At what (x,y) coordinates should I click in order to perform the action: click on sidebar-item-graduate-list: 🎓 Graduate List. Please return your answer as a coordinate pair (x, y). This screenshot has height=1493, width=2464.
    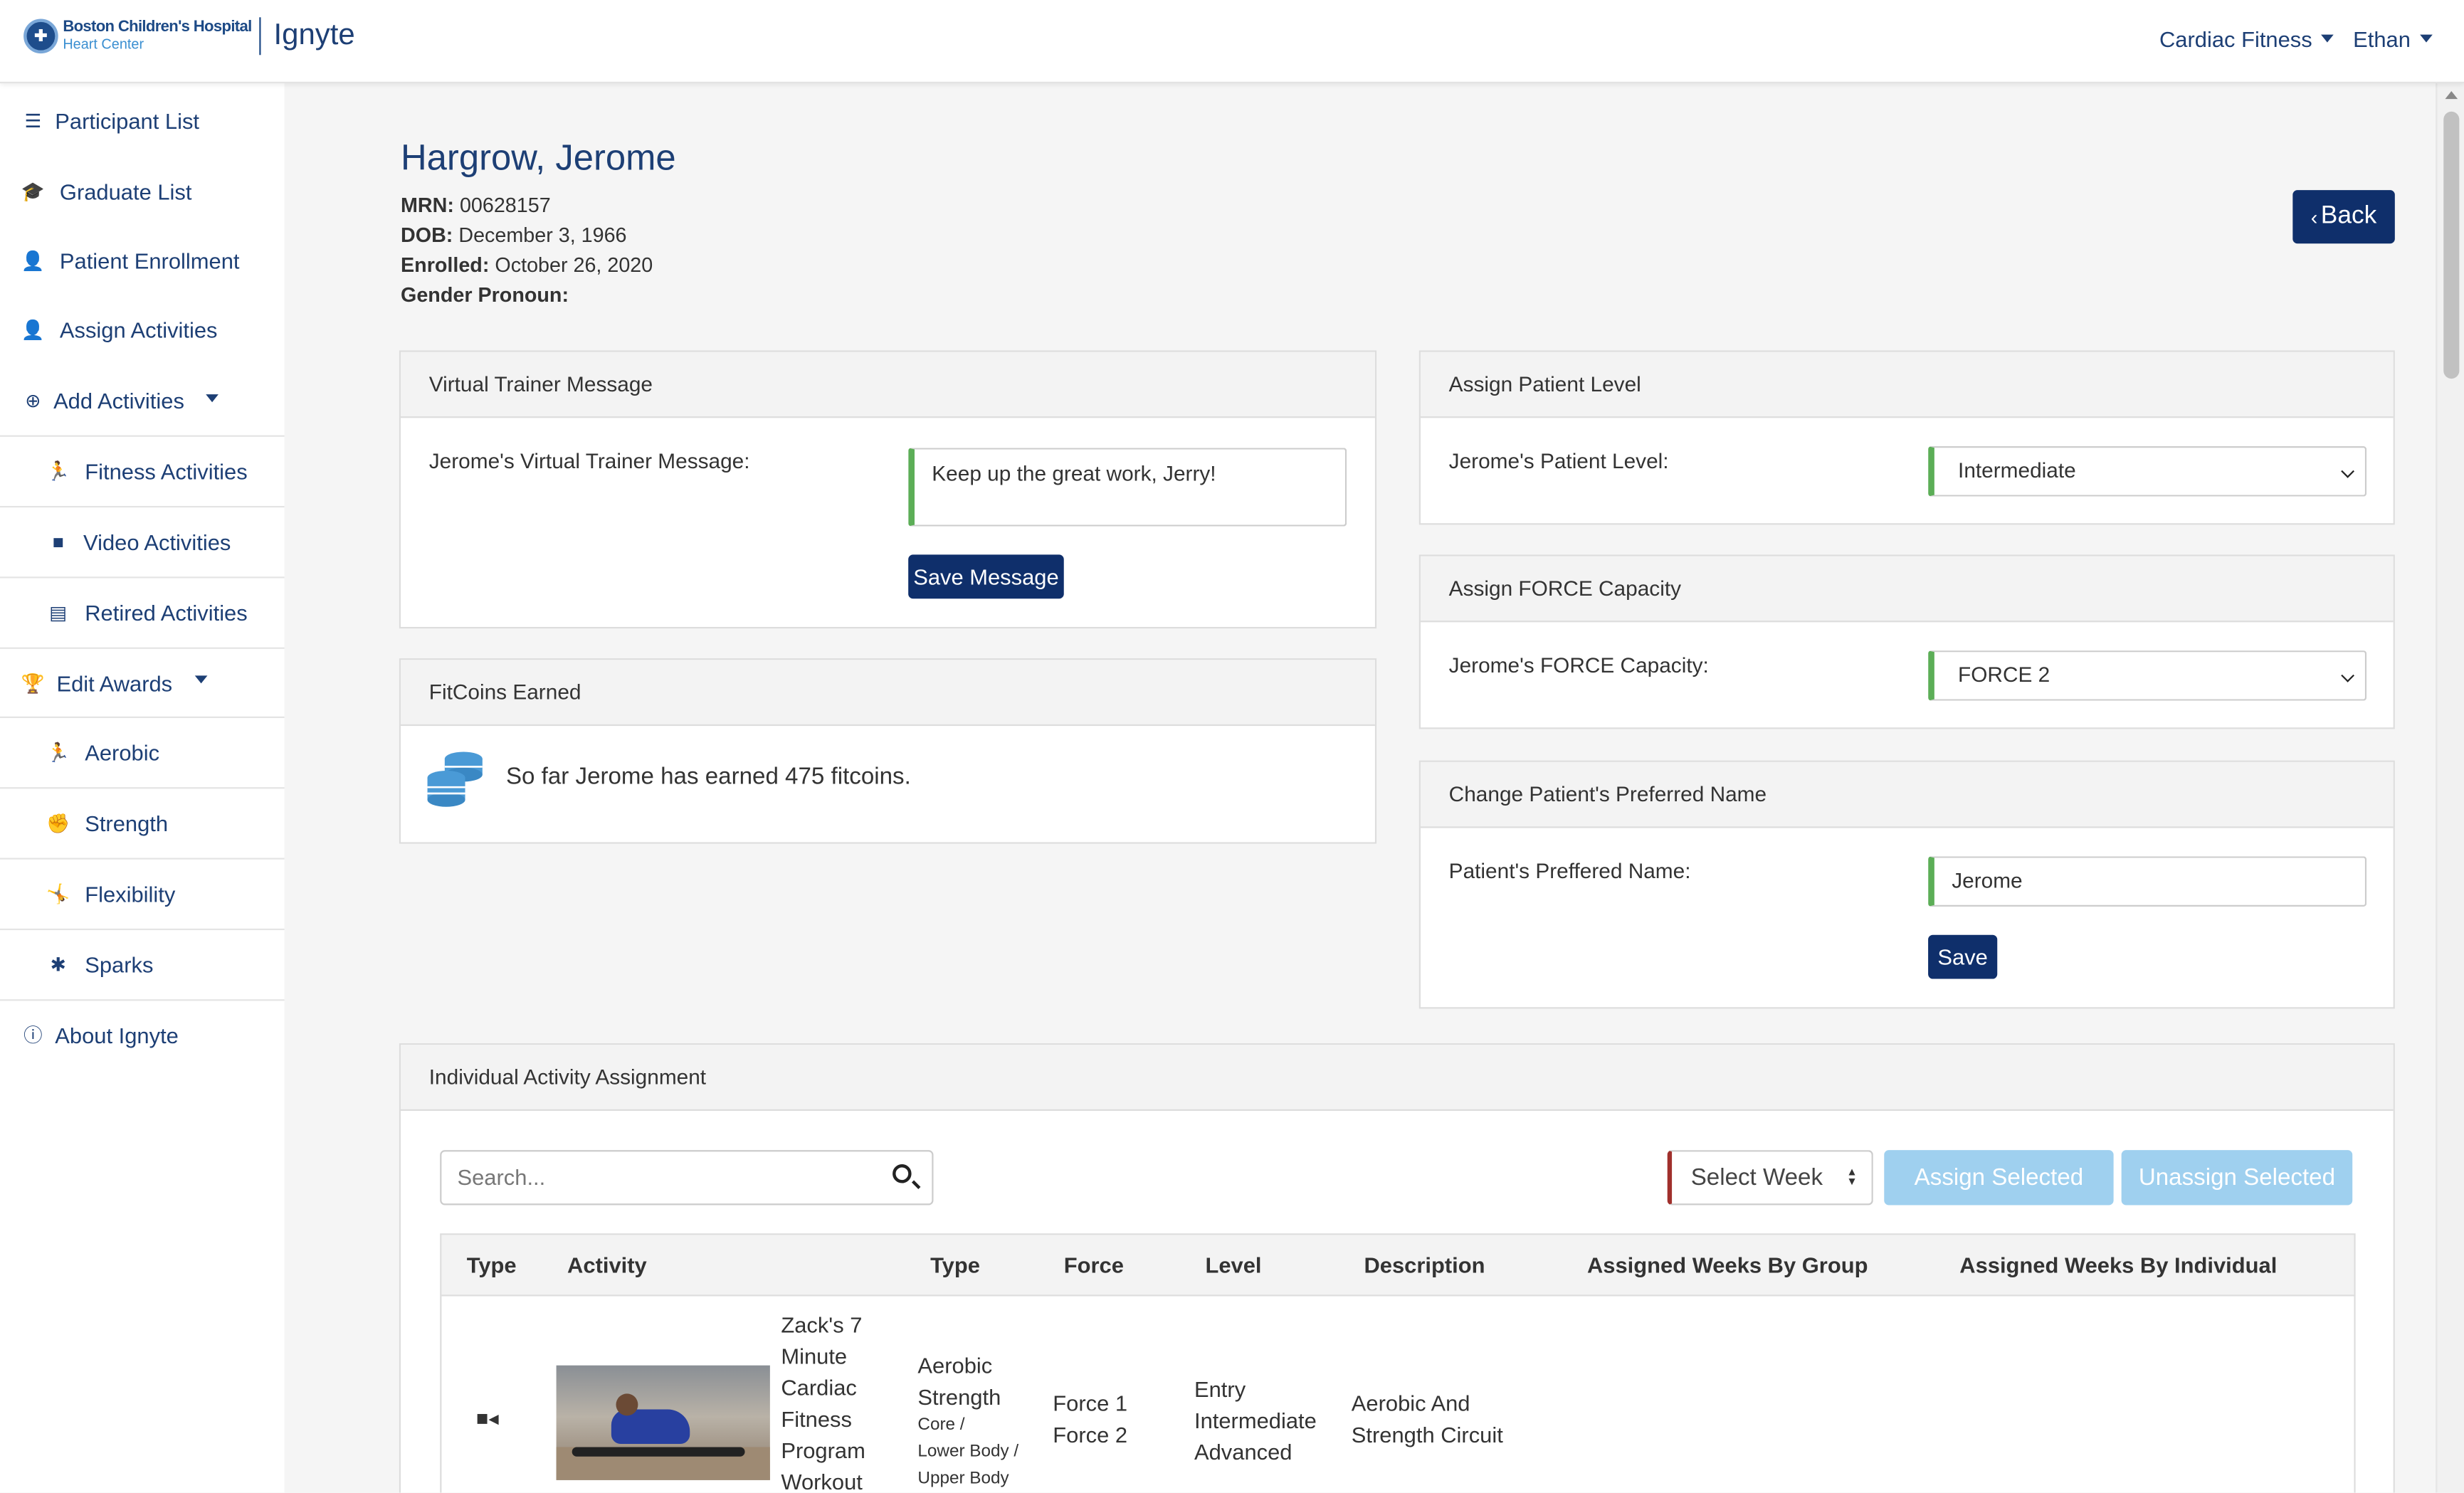
    Looking at the image, I should click on (142, 191).